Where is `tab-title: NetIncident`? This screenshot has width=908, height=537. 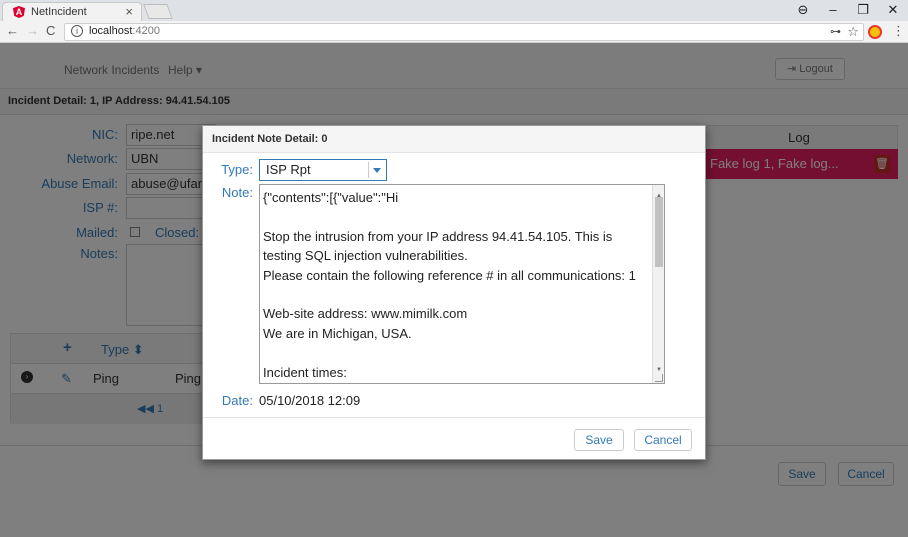
tab-title: NetIncident is located at coordinates (59, 12).